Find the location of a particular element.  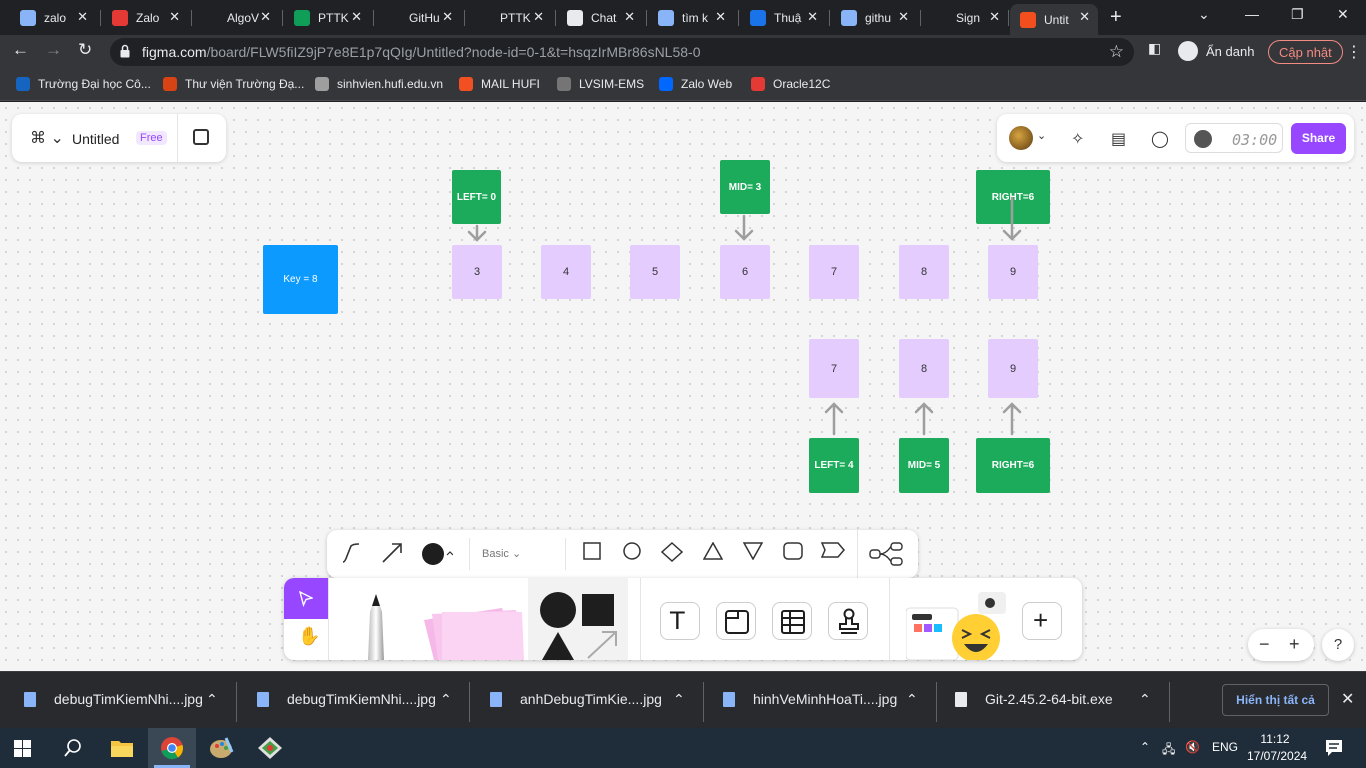

browser-tab: Sign ✕ is located at coordinates (965, 17).